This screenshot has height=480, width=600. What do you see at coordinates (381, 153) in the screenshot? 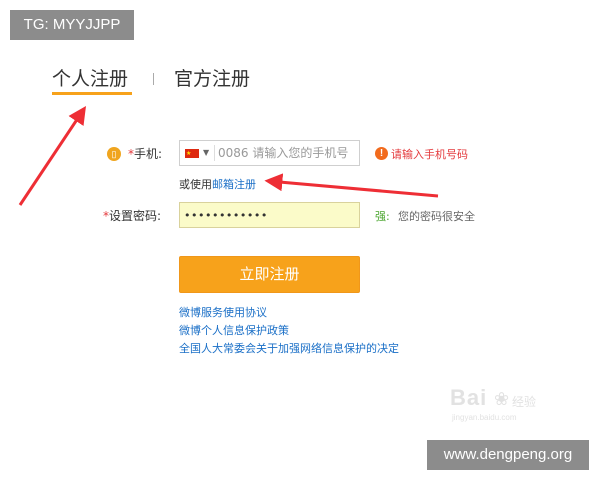
I see `error-icon: !` at bounding box center [381, 153].